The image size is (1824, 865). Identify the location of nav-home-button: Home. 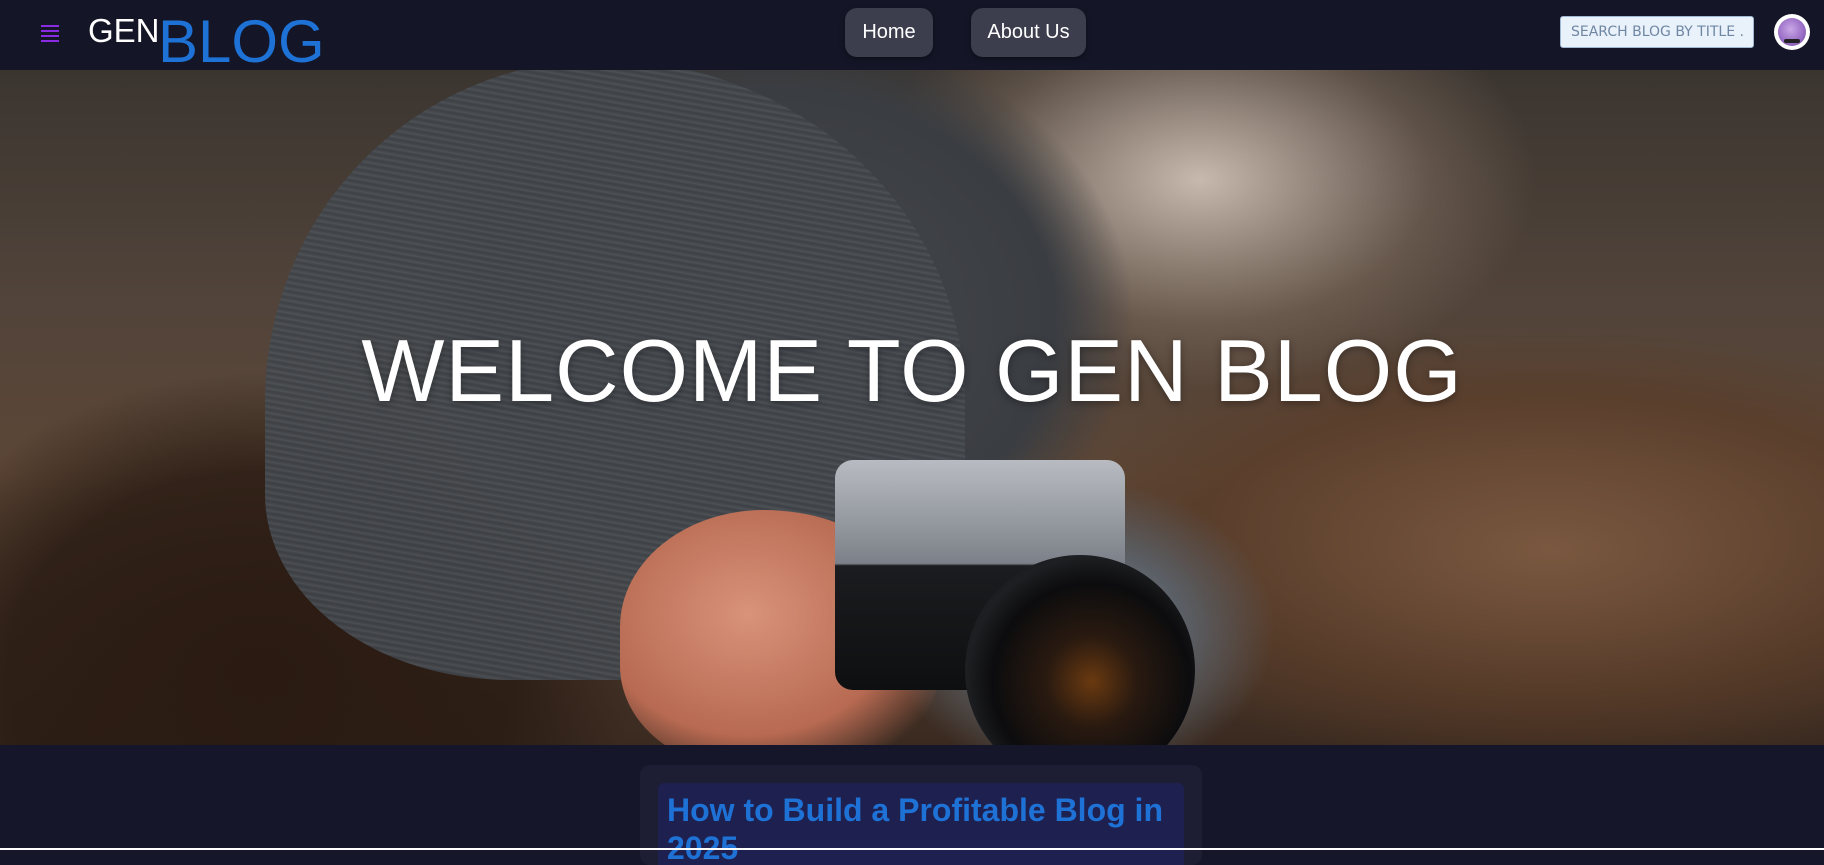
(889, 32).